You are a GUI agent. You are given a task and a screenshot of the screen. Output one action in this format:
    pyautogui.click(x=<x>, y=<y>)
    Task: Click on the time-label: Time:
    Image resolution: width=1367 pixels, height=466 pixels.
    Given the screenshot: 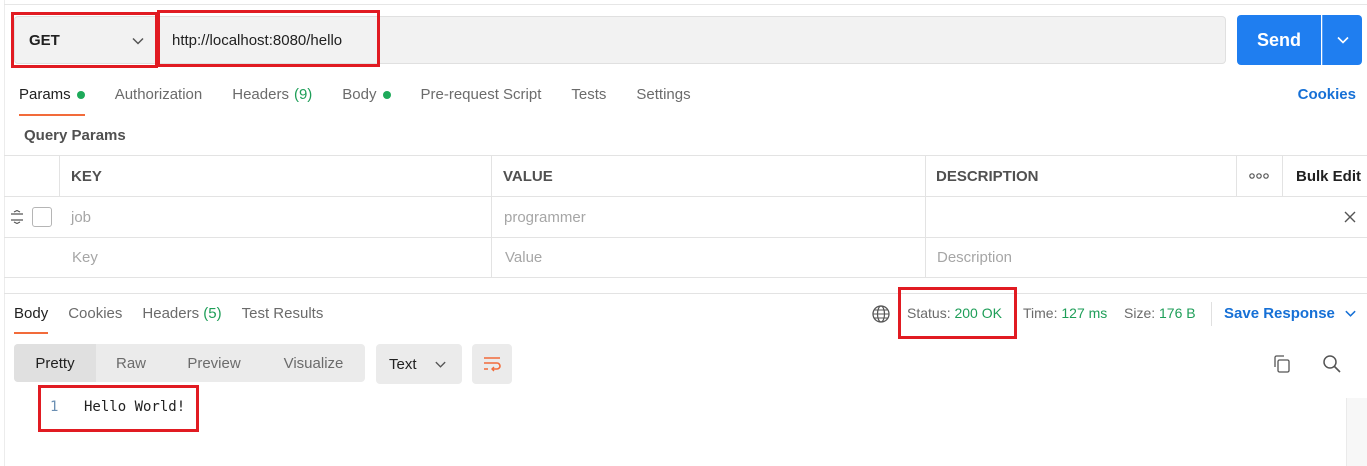 What is the action you would take?
    pyautogui.click(x=1040, y=313)
    